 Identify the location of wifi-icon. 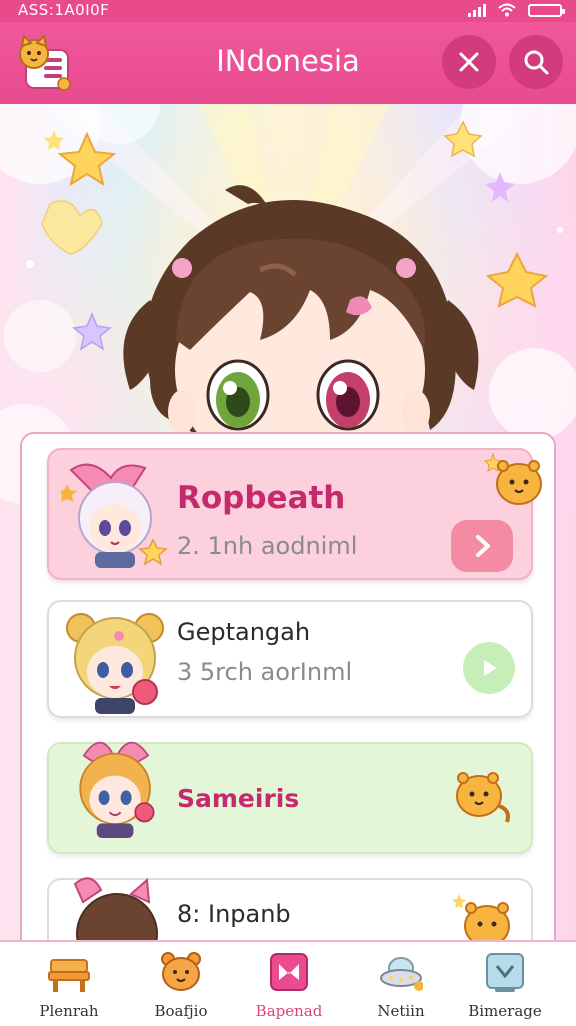
(507, 10).